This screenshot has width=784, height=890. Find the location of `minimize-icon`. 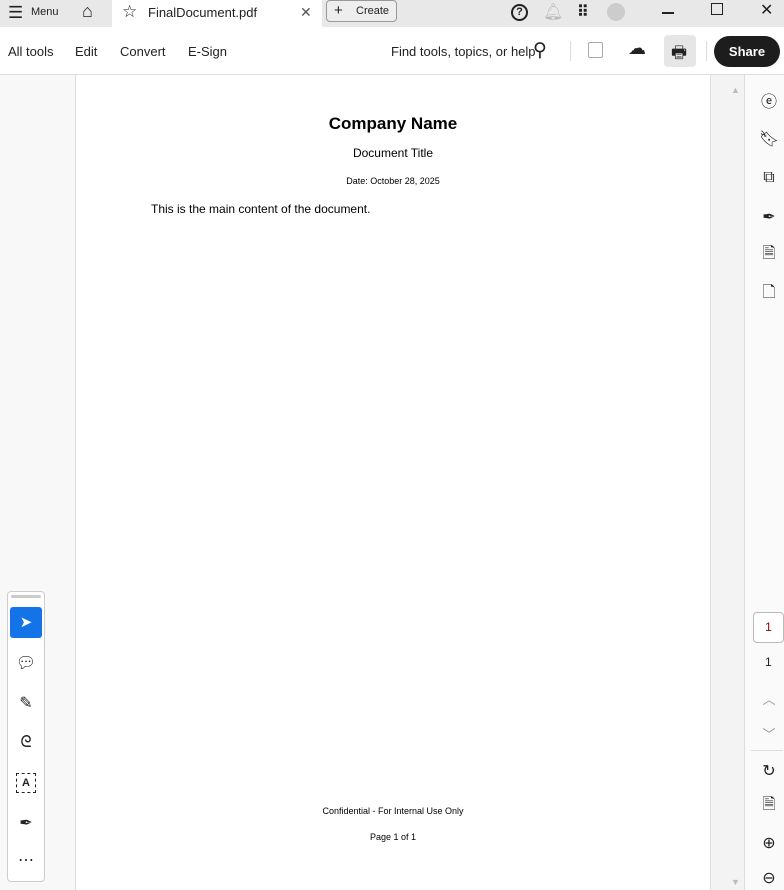

minimize-icon is located at coordinates (668, 13).